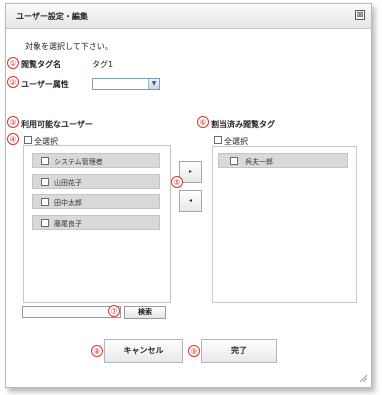 Image resolution: width=382 pixels, height=395 pixels. Describe the element at coordinates (41, 64) in the screenshot. I see `tag-name-label: 閲覧タグ名` at that location.